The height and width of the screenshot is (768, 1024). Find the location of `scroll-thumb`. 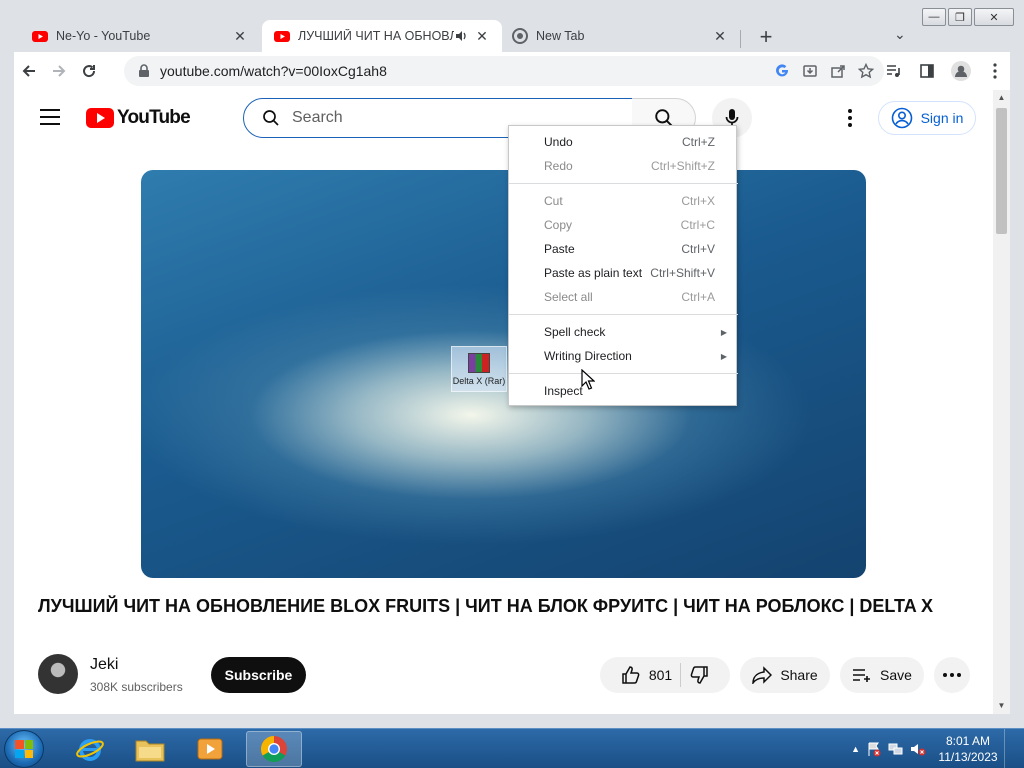

scroll-thumb is located at coordinates (1001, 171).